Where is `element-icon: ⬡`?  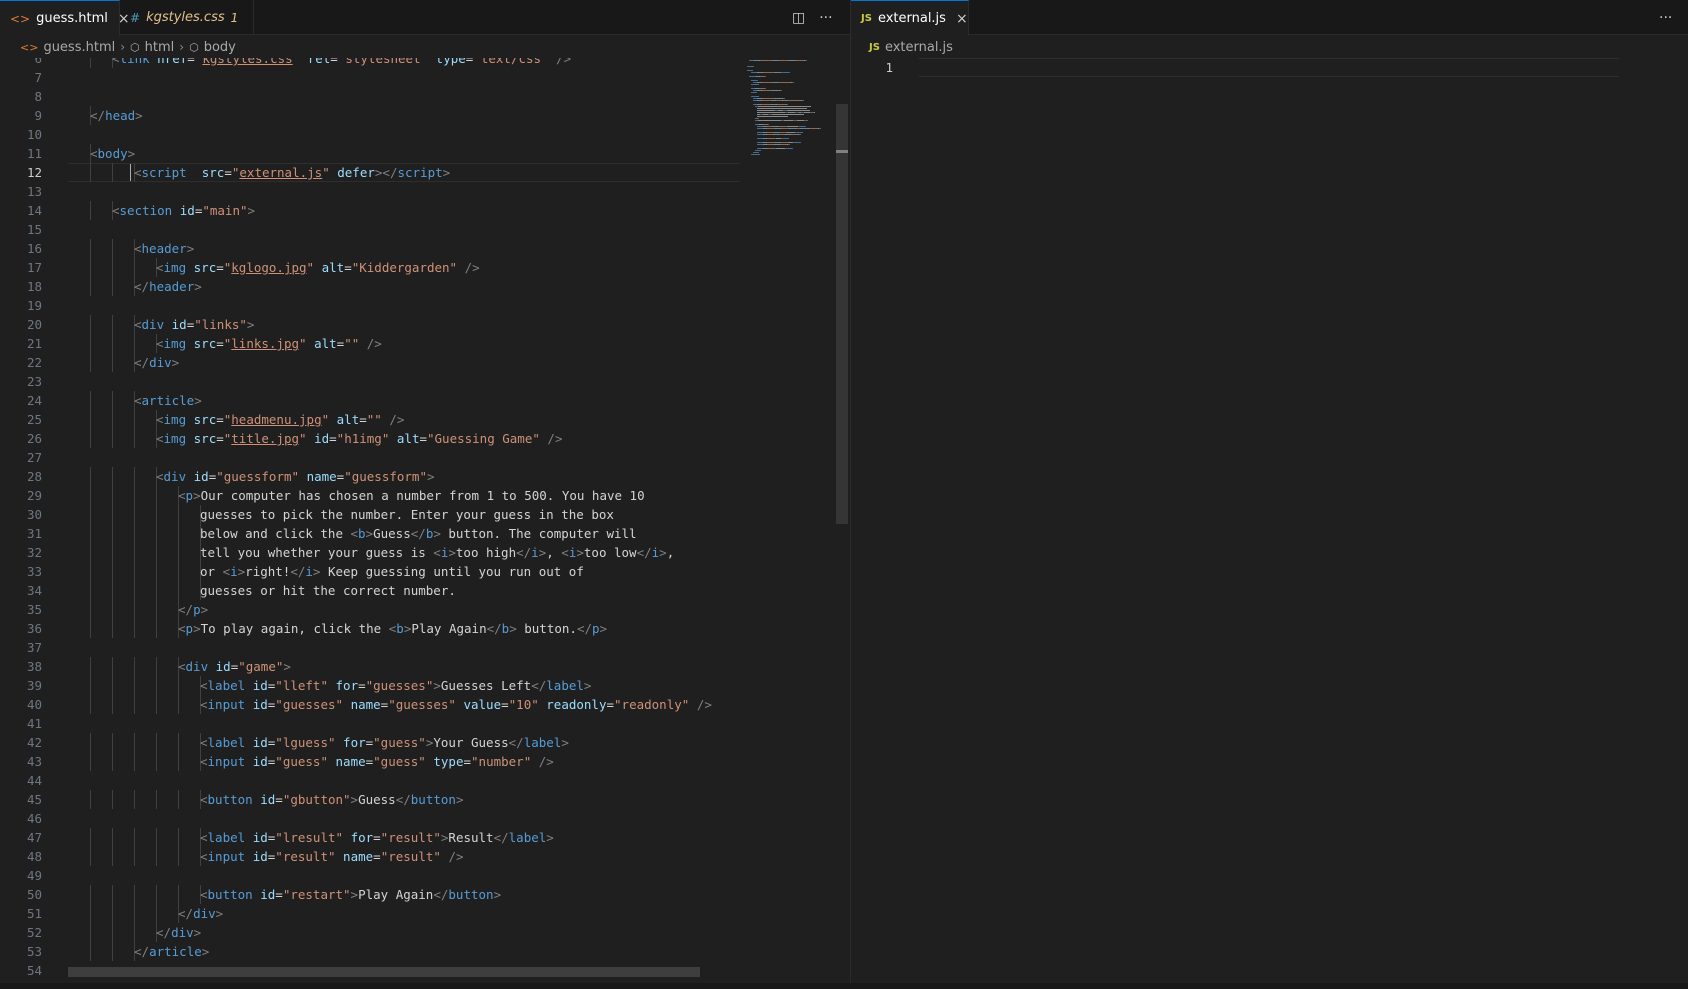
element-icon: ⬡ is located at coordinates (135, 47).